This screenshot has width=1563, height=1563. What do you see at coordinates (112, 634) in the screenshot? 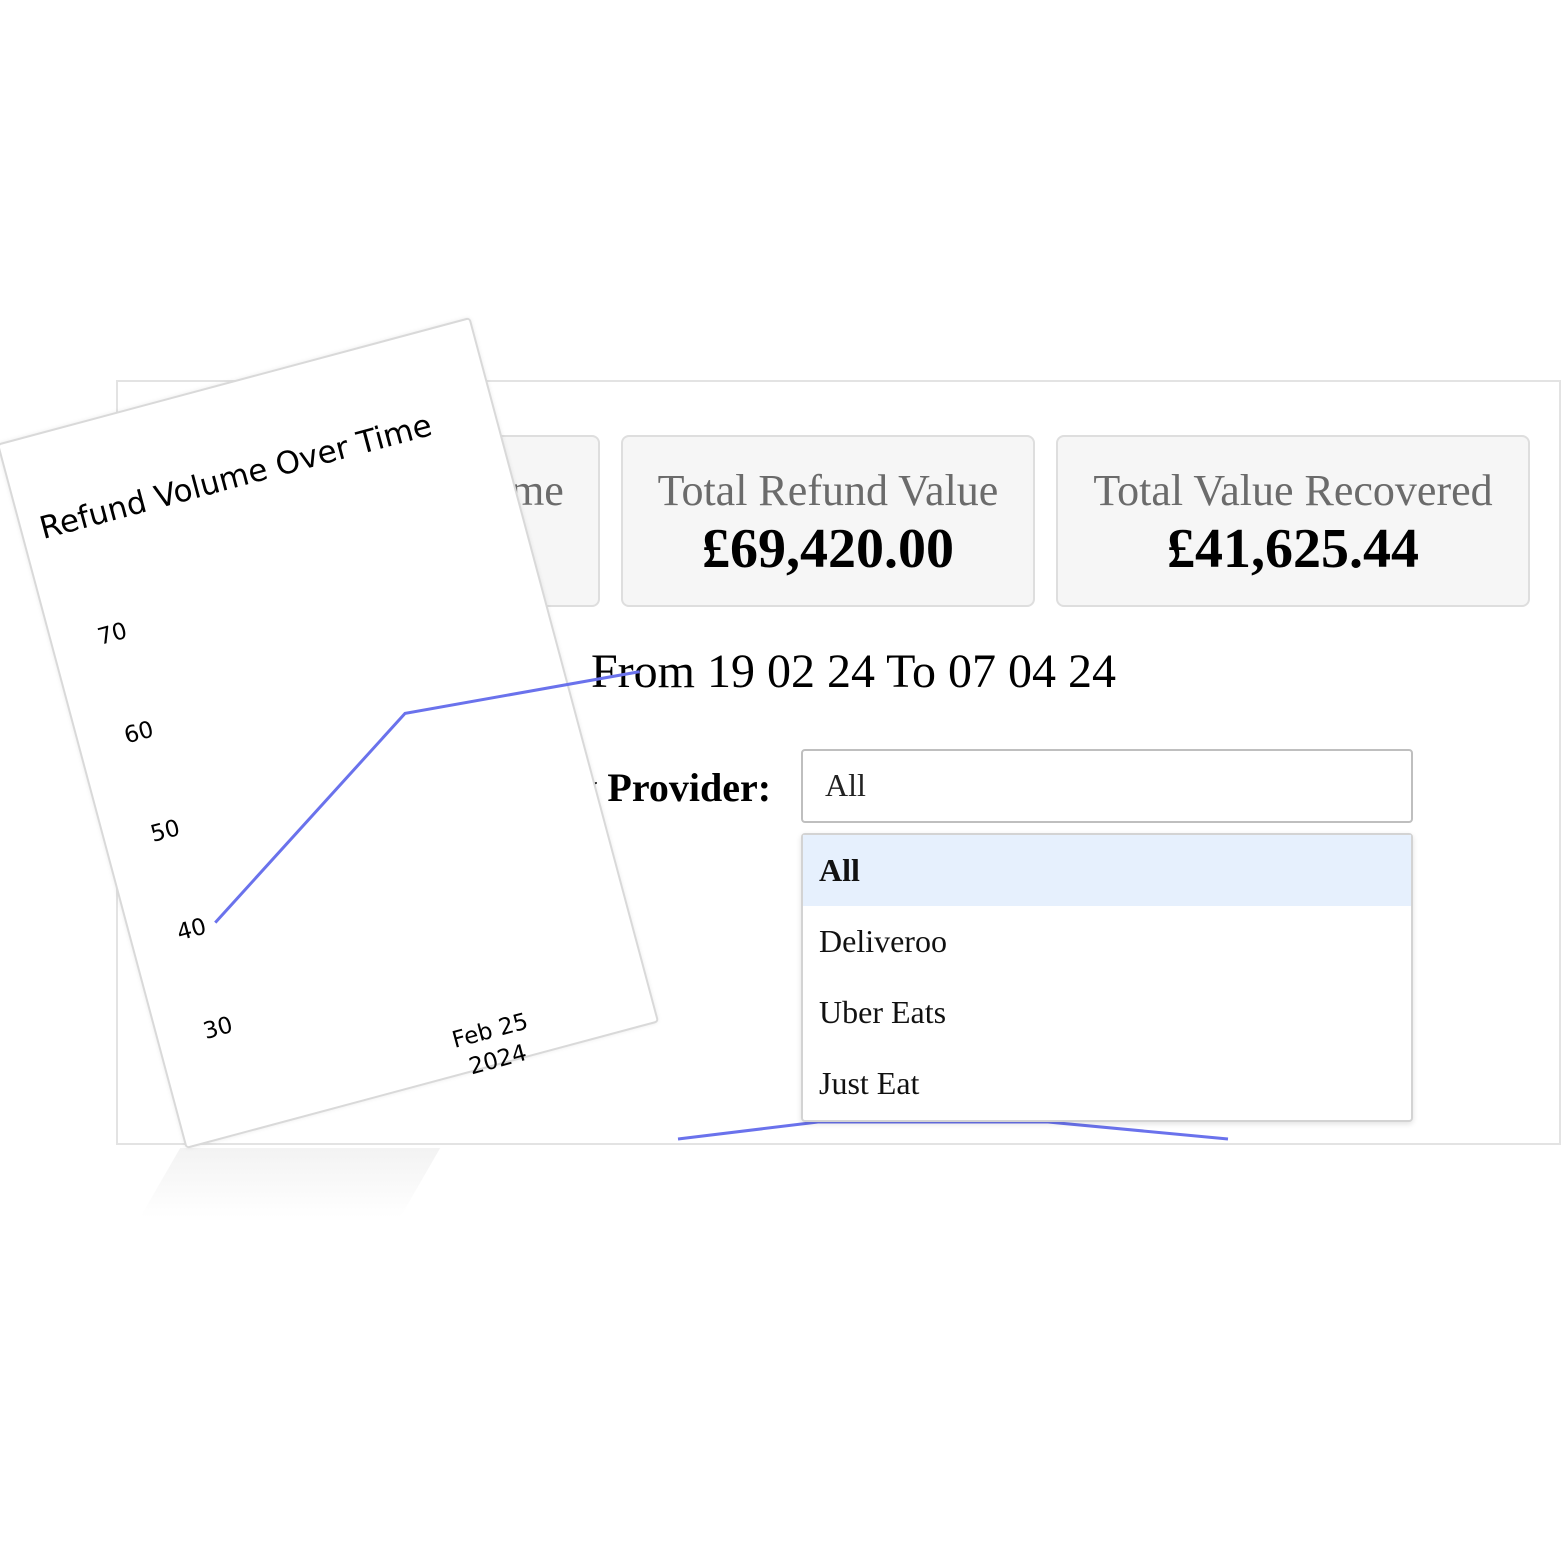
I see `y-tick-label-70: 70` at bounding box center [112, 634].